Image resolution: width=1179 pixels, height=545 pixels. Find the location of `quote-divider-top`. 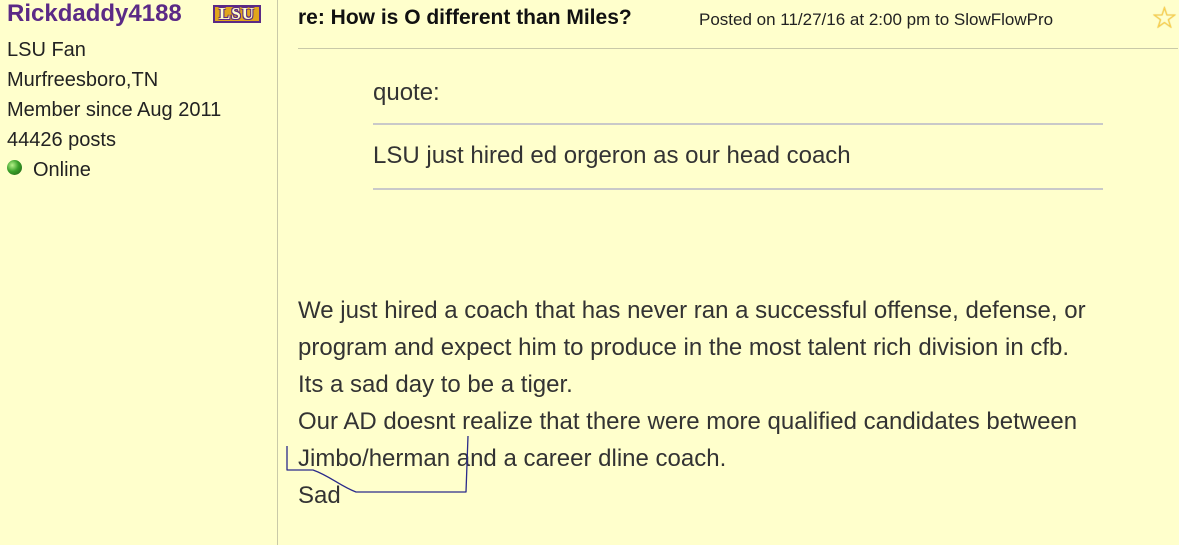

quote-divider-top is located at coordinates (738, 124).